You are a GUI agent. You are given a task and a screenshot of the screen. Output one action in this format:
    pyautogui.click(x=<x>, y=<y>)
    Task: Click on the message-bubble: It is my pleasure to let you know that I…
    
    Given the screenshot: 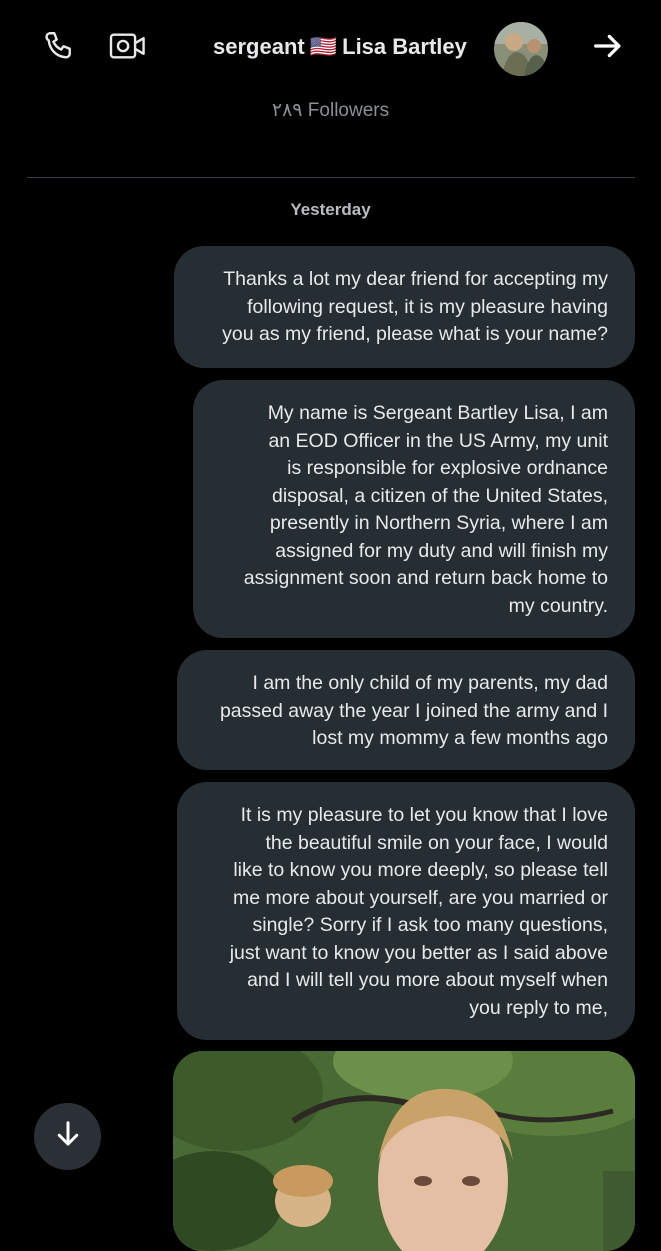 What is the action you would take?
    pyautogui.click(x=406, y=911)
    